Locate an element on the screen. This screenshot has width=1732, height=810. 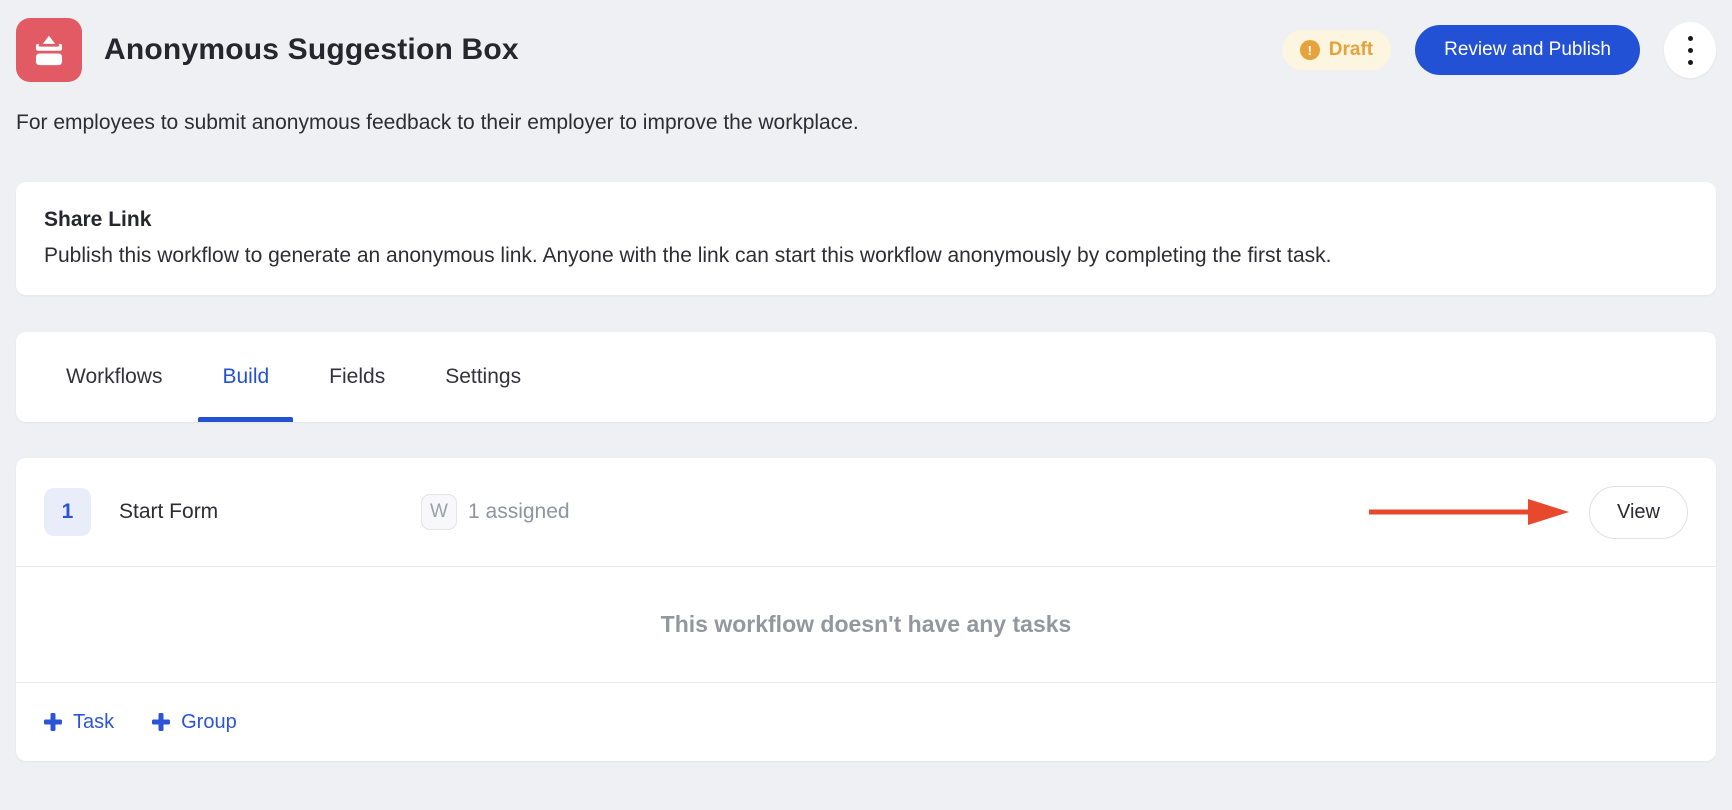
kebab-menu-icon is located at coordinates (1690, 50).